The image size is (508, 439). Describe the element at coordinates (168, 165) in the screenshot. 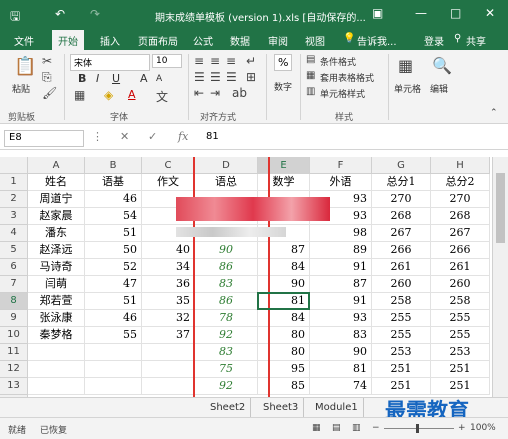

I see `column-header: C` at that location.